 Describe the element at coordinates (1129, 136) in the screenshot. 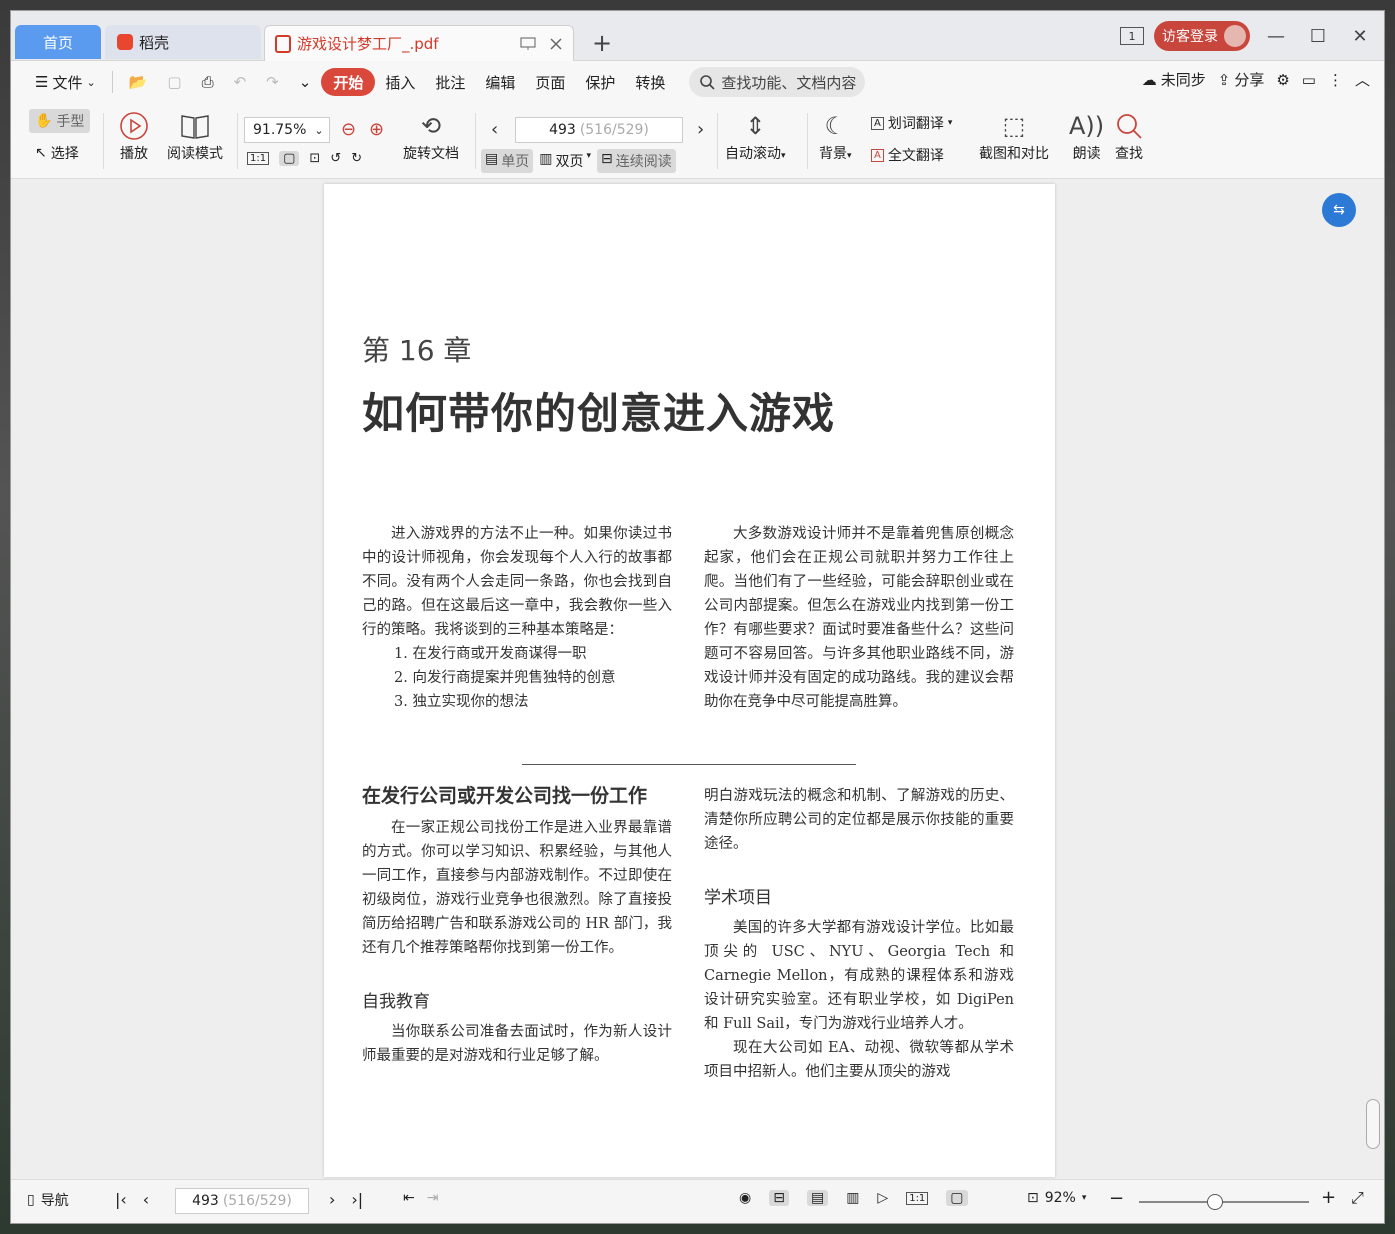

I see `find-button: 查找` at that location.